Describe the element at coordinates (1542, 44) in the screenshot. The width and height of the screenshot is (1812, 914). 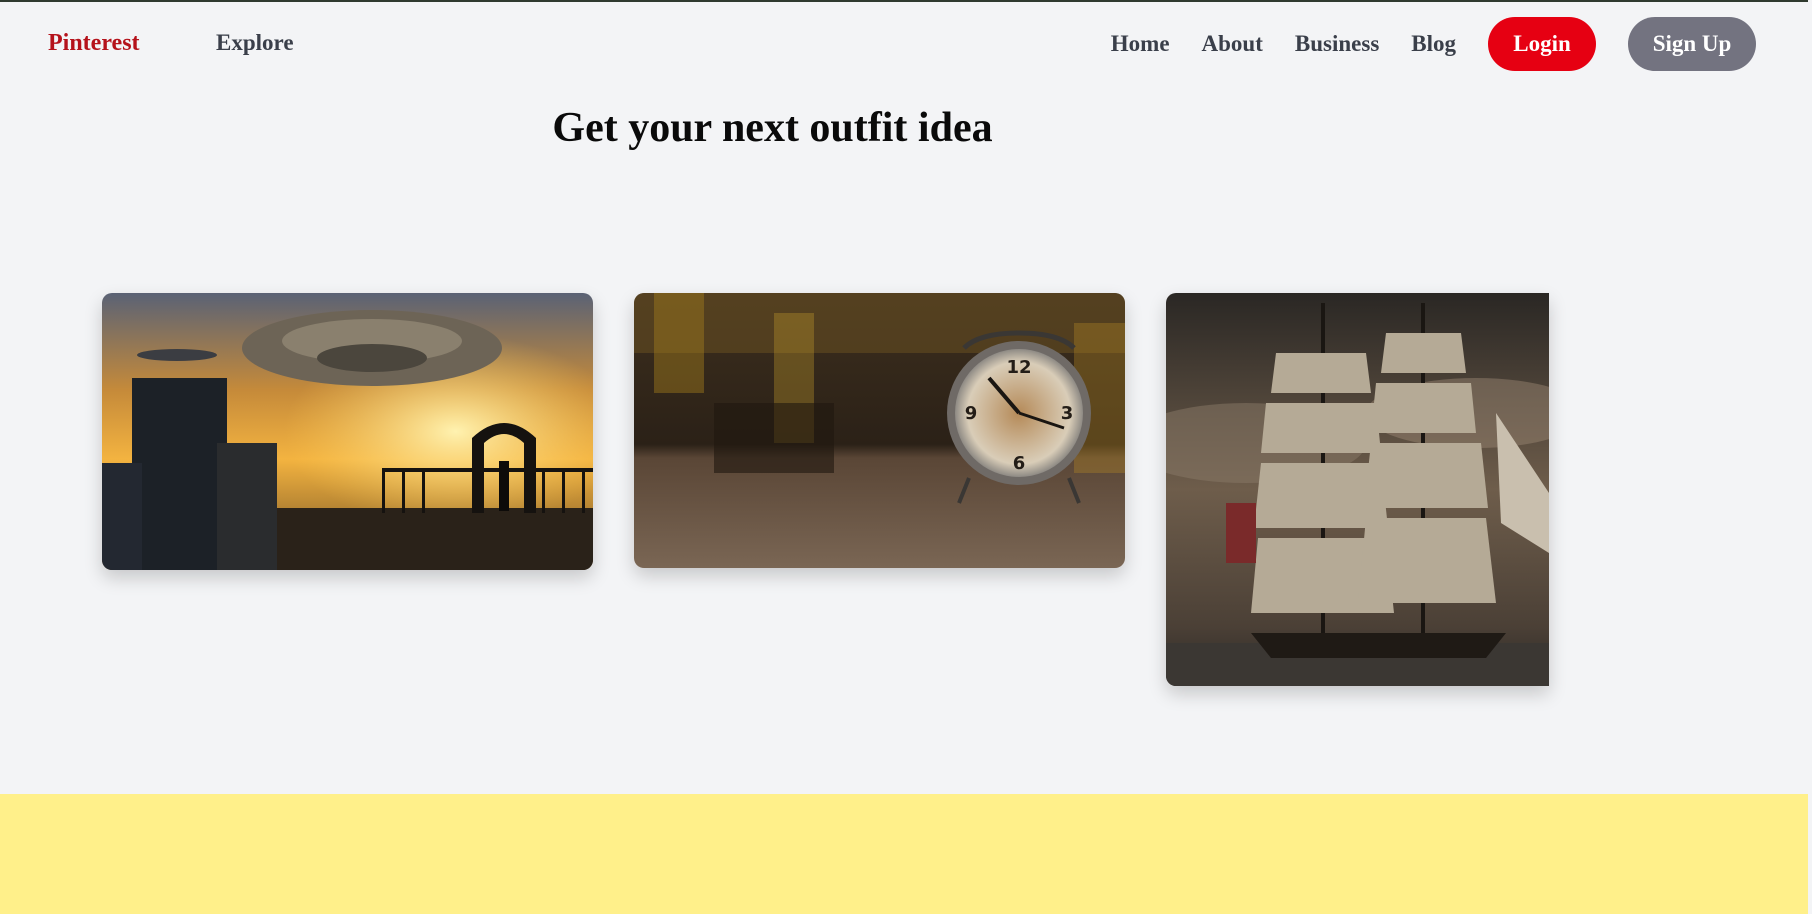
I see `login-button: Login` at that location.